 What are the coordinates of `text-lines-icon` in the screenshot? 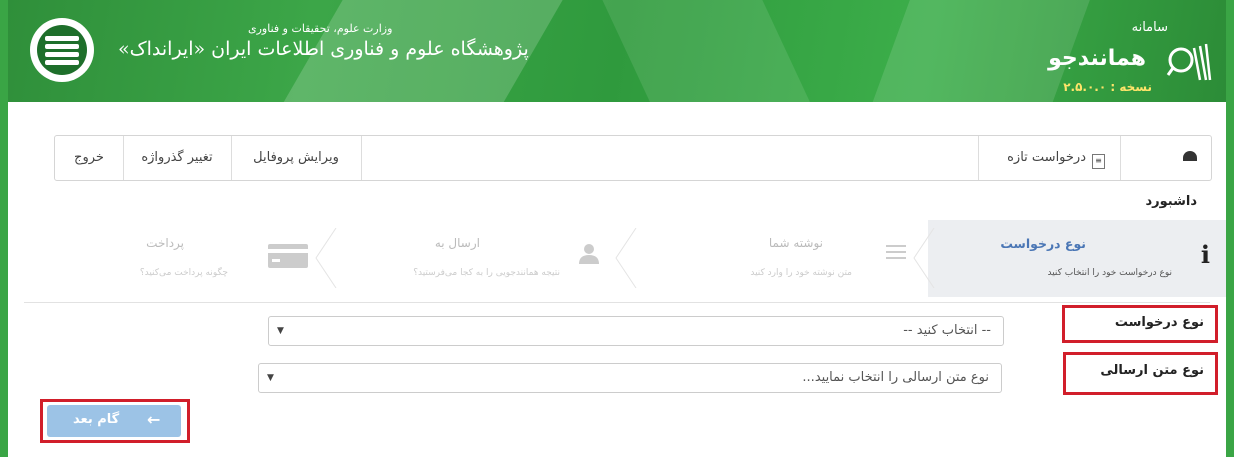 It's located at (896, 252).